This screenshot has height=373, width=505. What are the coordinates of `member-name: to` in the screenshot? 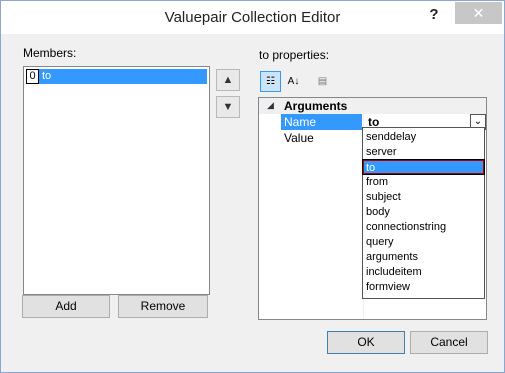 It's located at (47, 76).